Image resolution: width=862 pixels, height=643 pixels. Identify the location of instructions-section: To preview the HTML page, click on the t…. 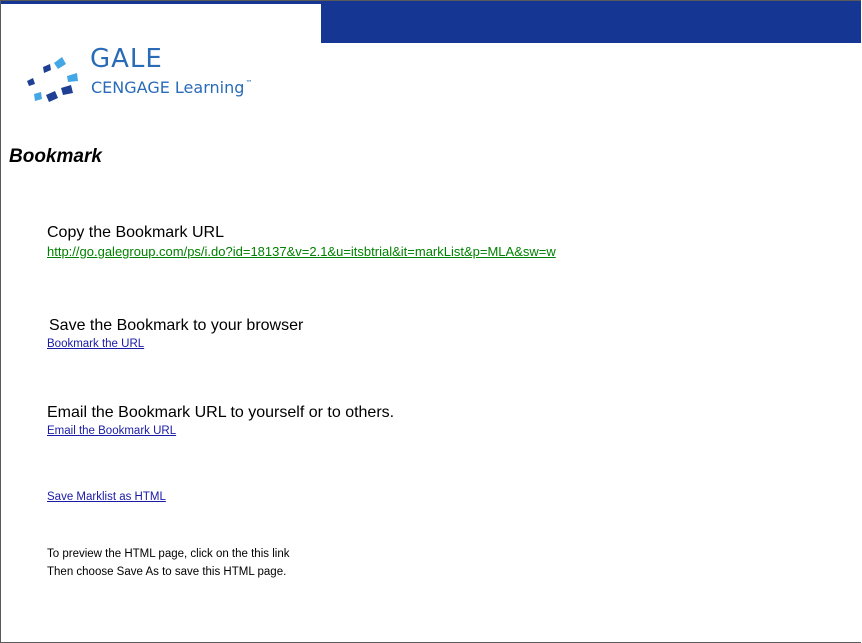
(168, 563).